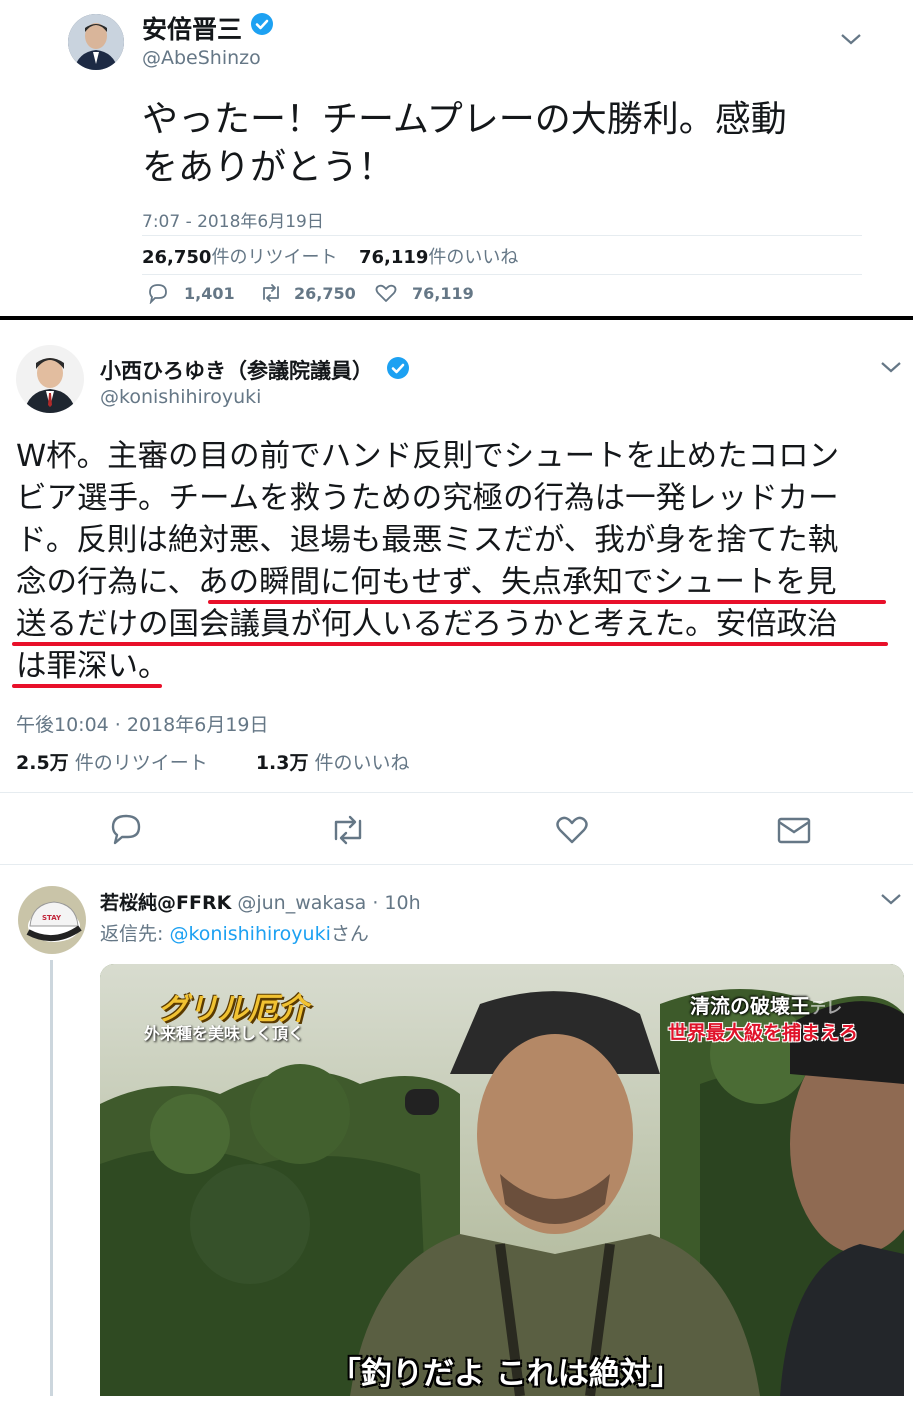 The width and height of the screenshot is (913, 1402). I want to click on display-name: 小西ひろゆき（参議院議員）, so click(236, 370).